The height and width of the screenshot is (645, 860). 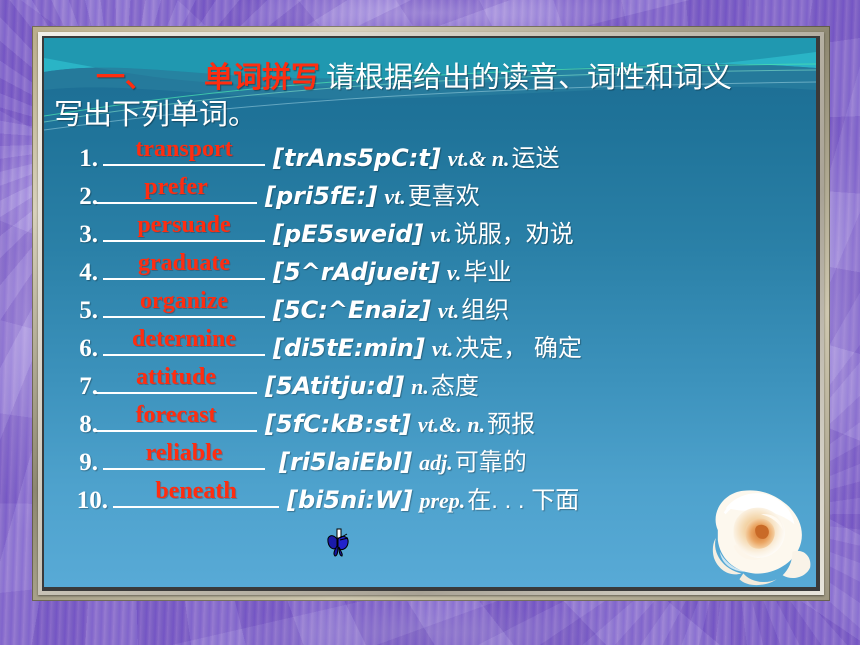 What do you see at coordinates (125, 78) in the screenshot?
I see `heading-marker: 一、` at bounding box center [125, 78].